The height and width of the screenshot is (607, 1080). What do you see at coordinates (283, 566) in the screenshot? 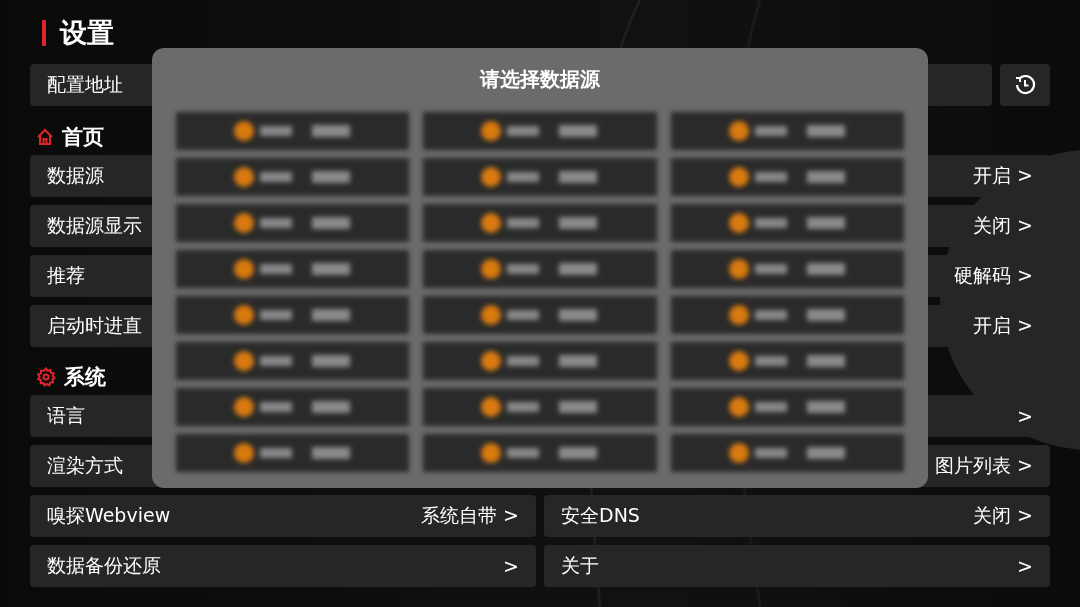
I see `settings-row: 数据备份还原 >` at bounding box center [283, 566].